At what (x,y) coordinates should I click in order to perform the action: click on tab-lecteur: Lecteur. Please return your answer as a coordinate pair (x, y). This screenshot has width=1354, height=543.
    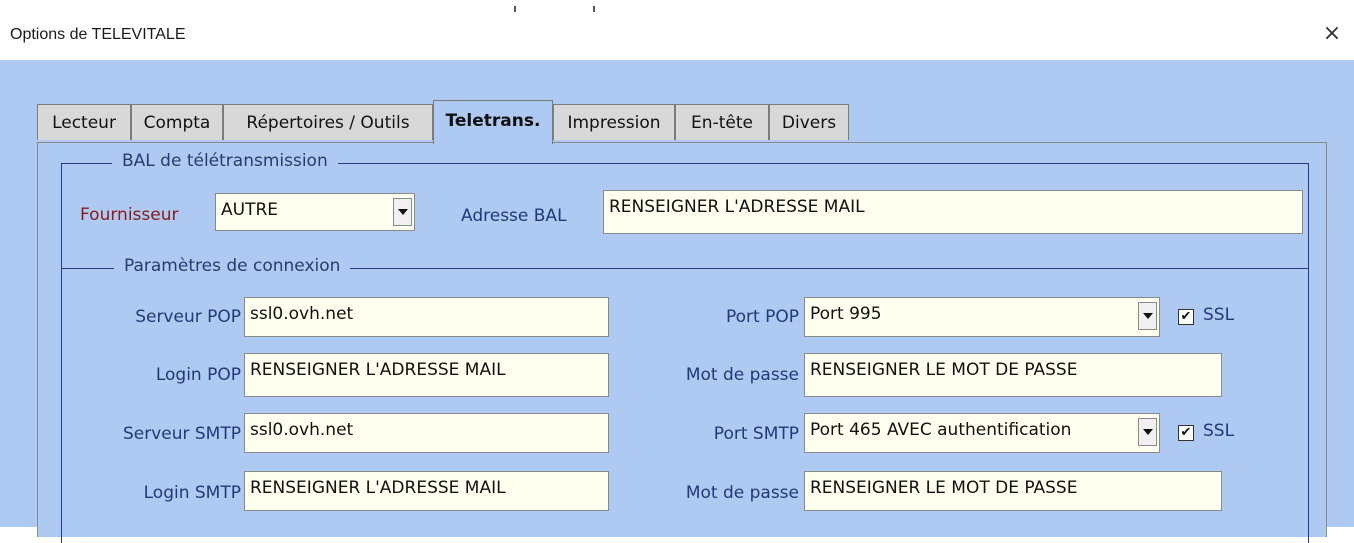
    Looking at the image, I should click on (84, 122).